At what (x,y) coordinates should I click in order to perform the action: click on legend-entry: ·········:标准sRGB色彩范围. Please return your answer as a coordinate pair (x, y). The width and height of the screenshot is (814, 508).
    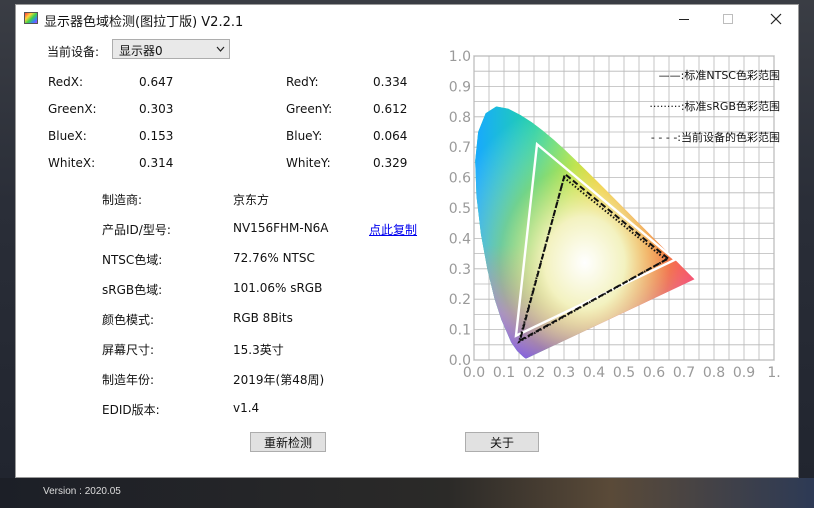
    Looking at the image, I should click on (714, 106).